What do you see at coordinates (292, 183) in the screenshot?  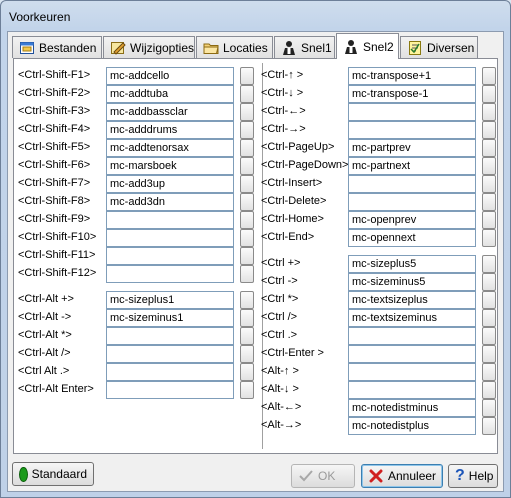 I see `shortcut-key-label: <Ctrl-Insert>` at bounding box center [292, 183].